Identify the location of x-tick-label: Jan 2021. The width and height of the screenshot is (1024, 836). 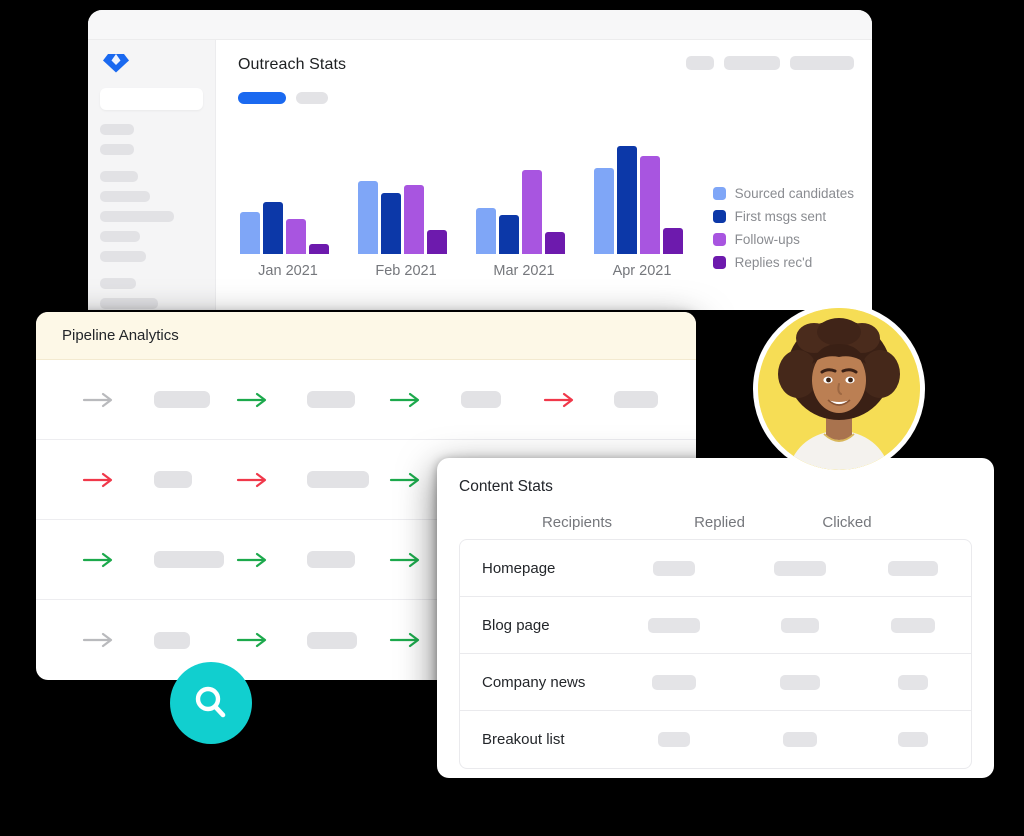
(288, 271).